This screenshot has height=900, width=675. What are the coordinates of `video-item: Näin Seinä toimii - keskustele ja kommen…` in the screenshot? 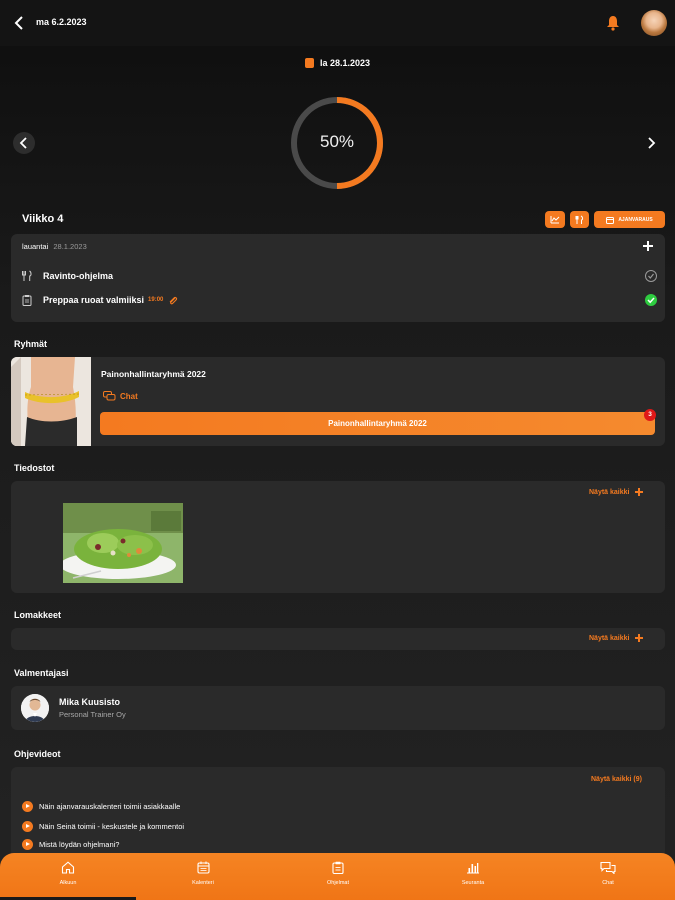 It's located at (103, 826).